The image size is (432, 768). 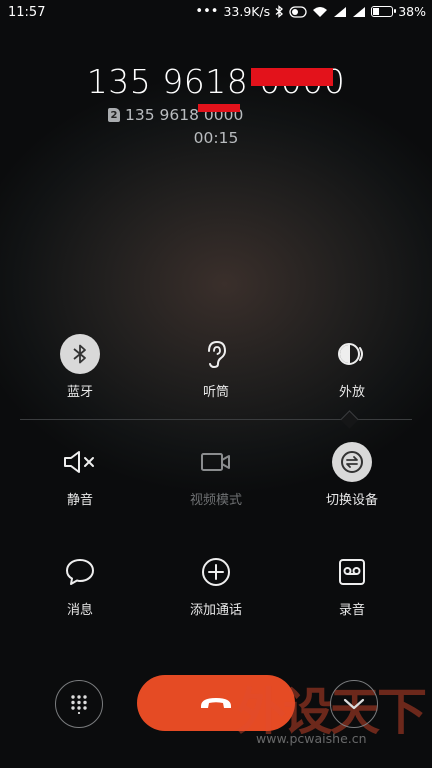 I want to click on message-button: 消息, so click(x=80, y=590).